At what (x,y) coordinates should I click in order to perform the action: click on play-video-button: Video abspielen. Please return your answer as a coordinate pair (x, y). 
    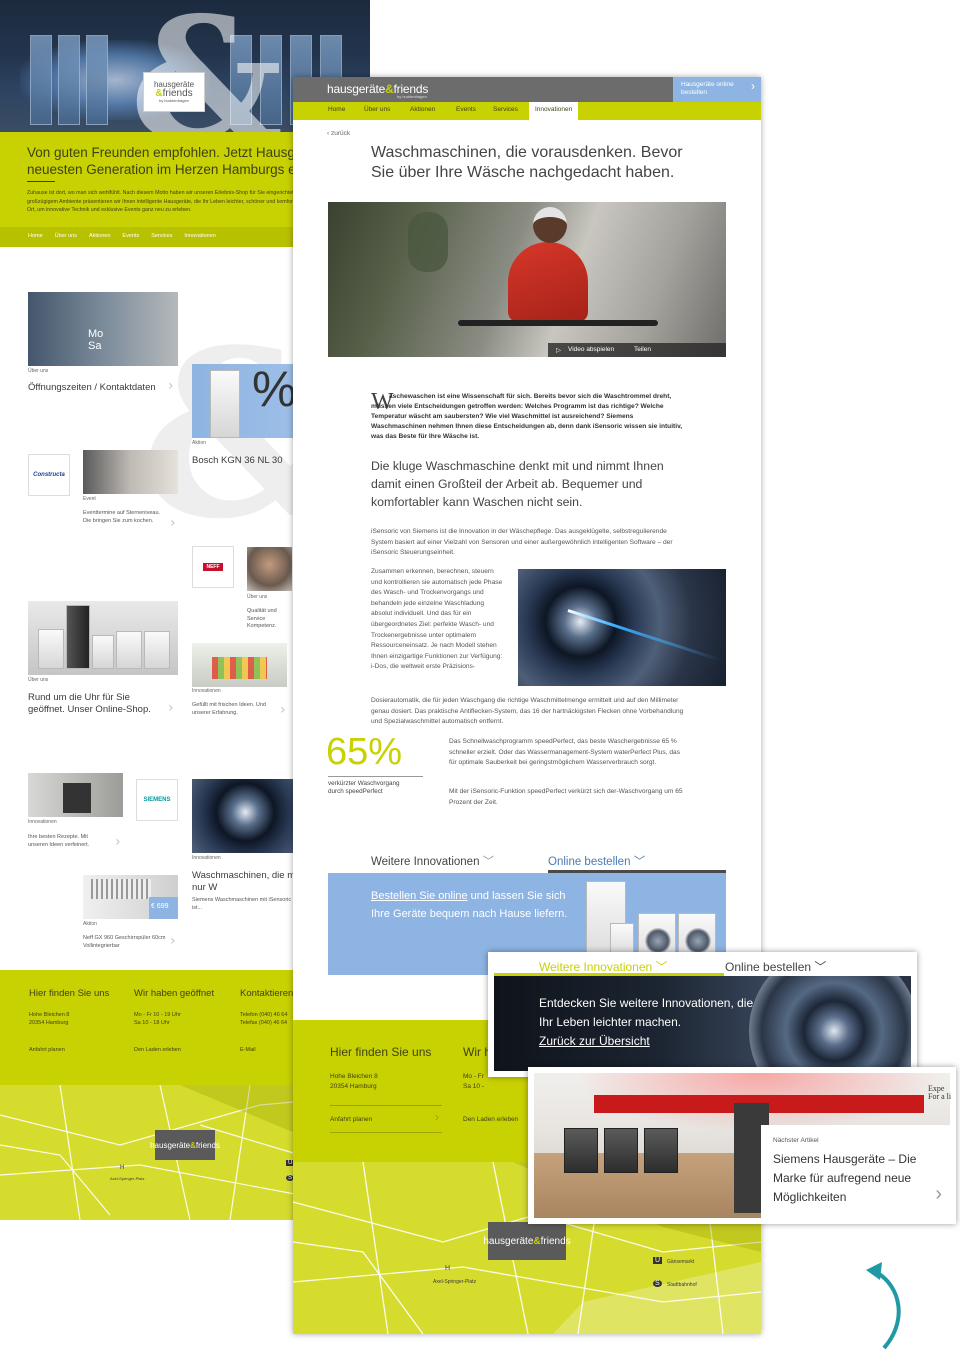
    Looking at the image, I should click on (591, 349).